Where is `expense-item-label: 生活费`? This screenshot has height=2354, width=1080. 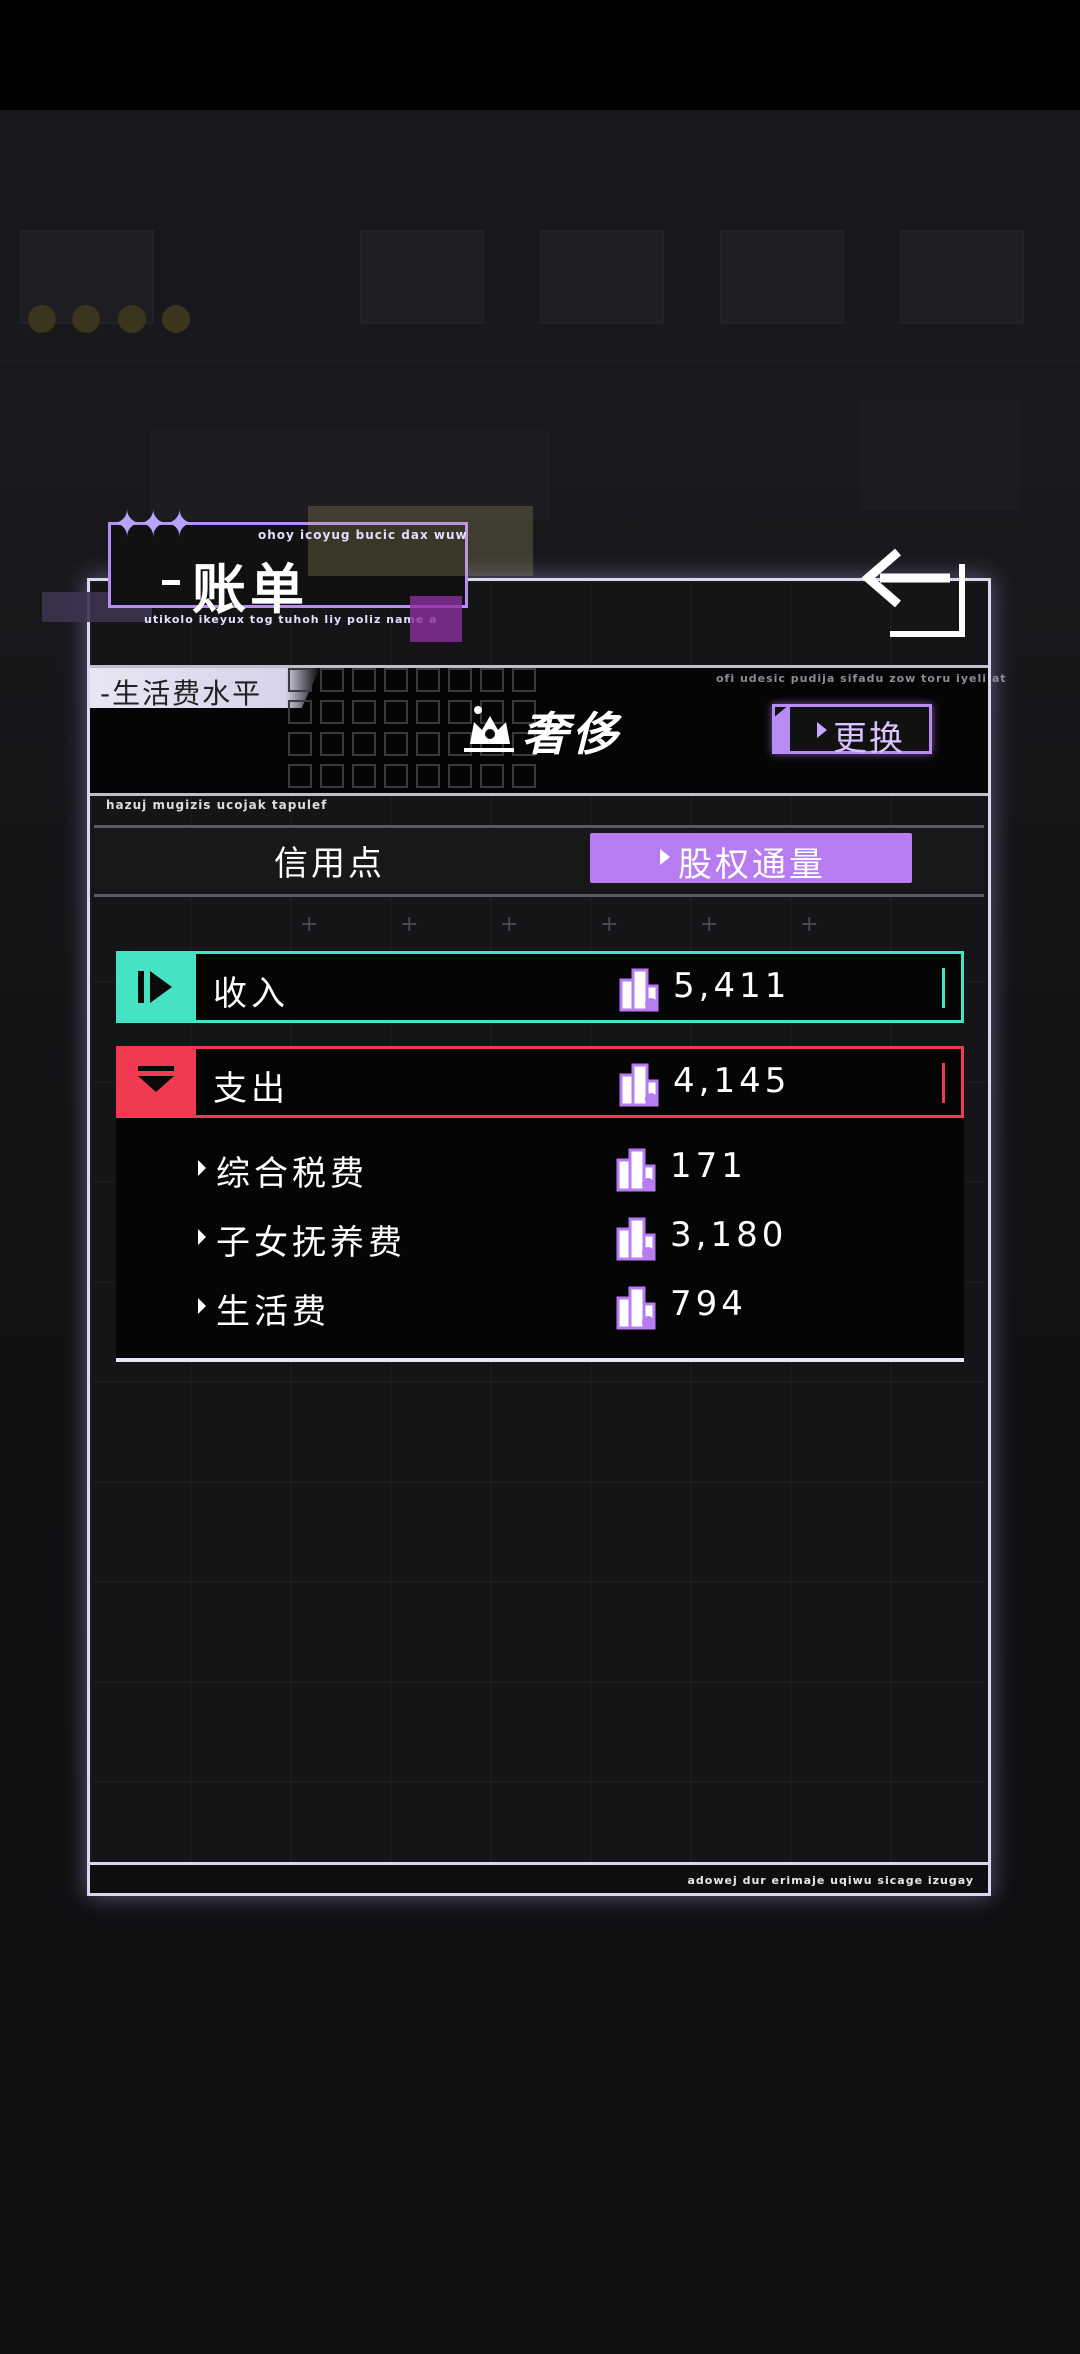 expense-item-label: 生活费 is located at coordinates (273, 1312).